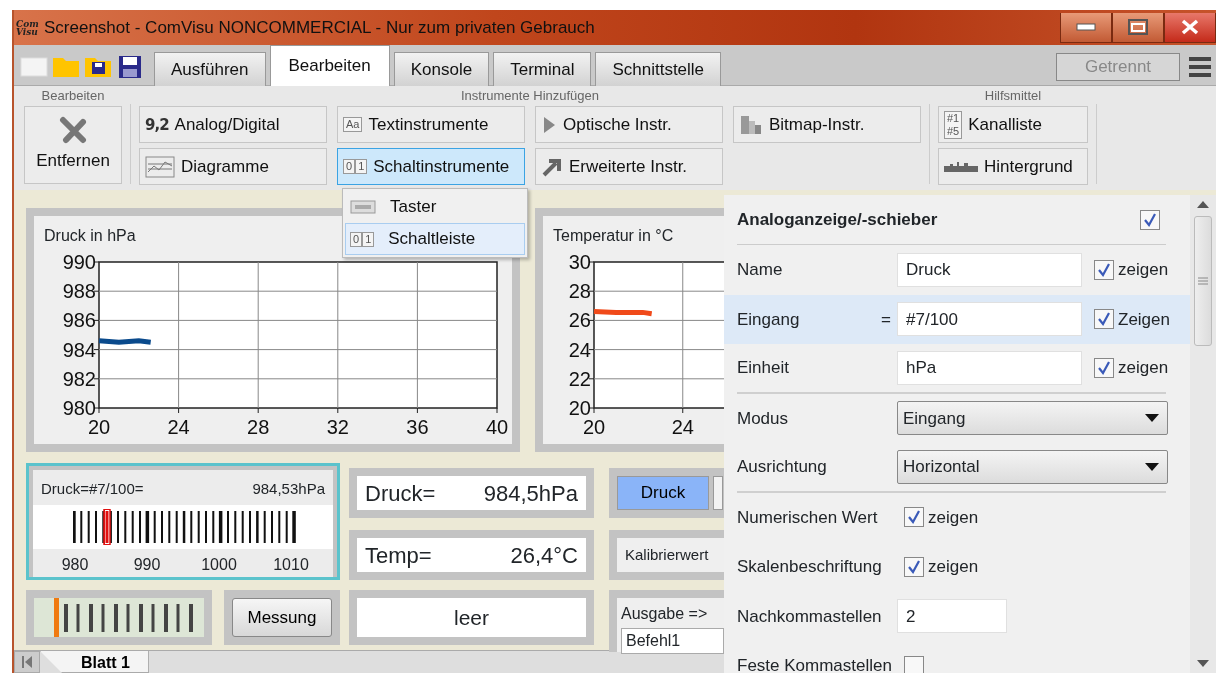 Image resolution: width=1216 pixels, height=673 pixels. I want to click on output-label: Ausgabe =>, so click(665, 614).